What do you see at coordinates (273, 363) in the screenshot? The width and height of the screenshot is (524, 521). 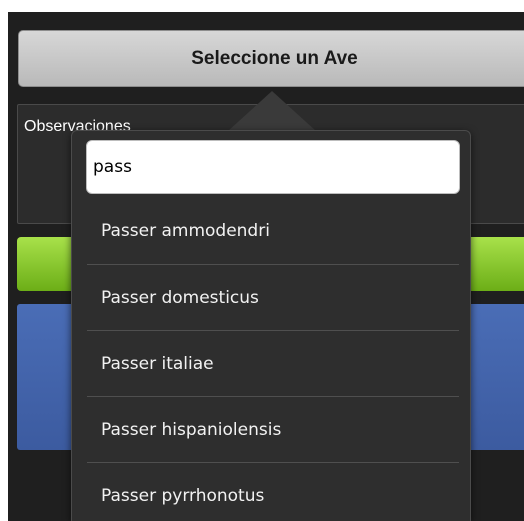 I see `suggestion-item: Passer italiae` at bounding box center [273, 363].